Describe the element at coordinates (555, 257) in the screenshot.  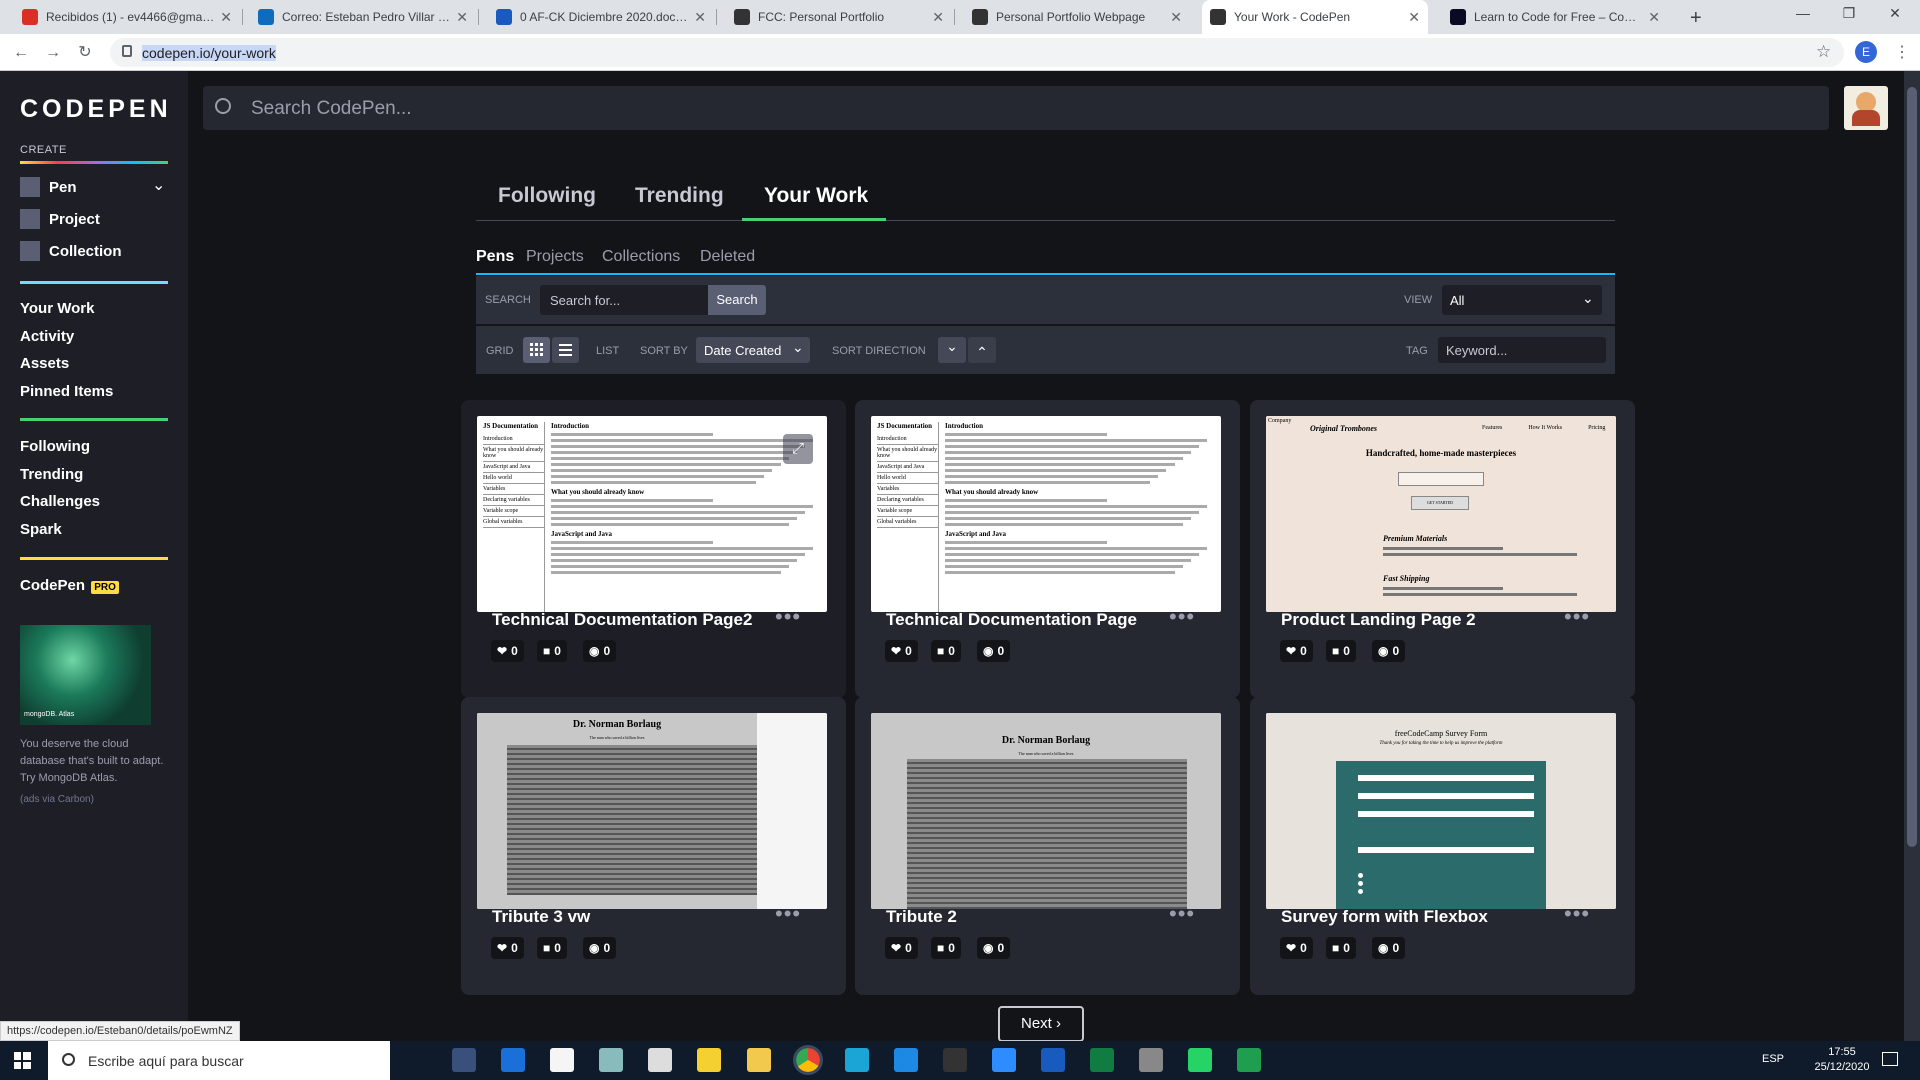
I see `subtab-projects: Projects` at that location.